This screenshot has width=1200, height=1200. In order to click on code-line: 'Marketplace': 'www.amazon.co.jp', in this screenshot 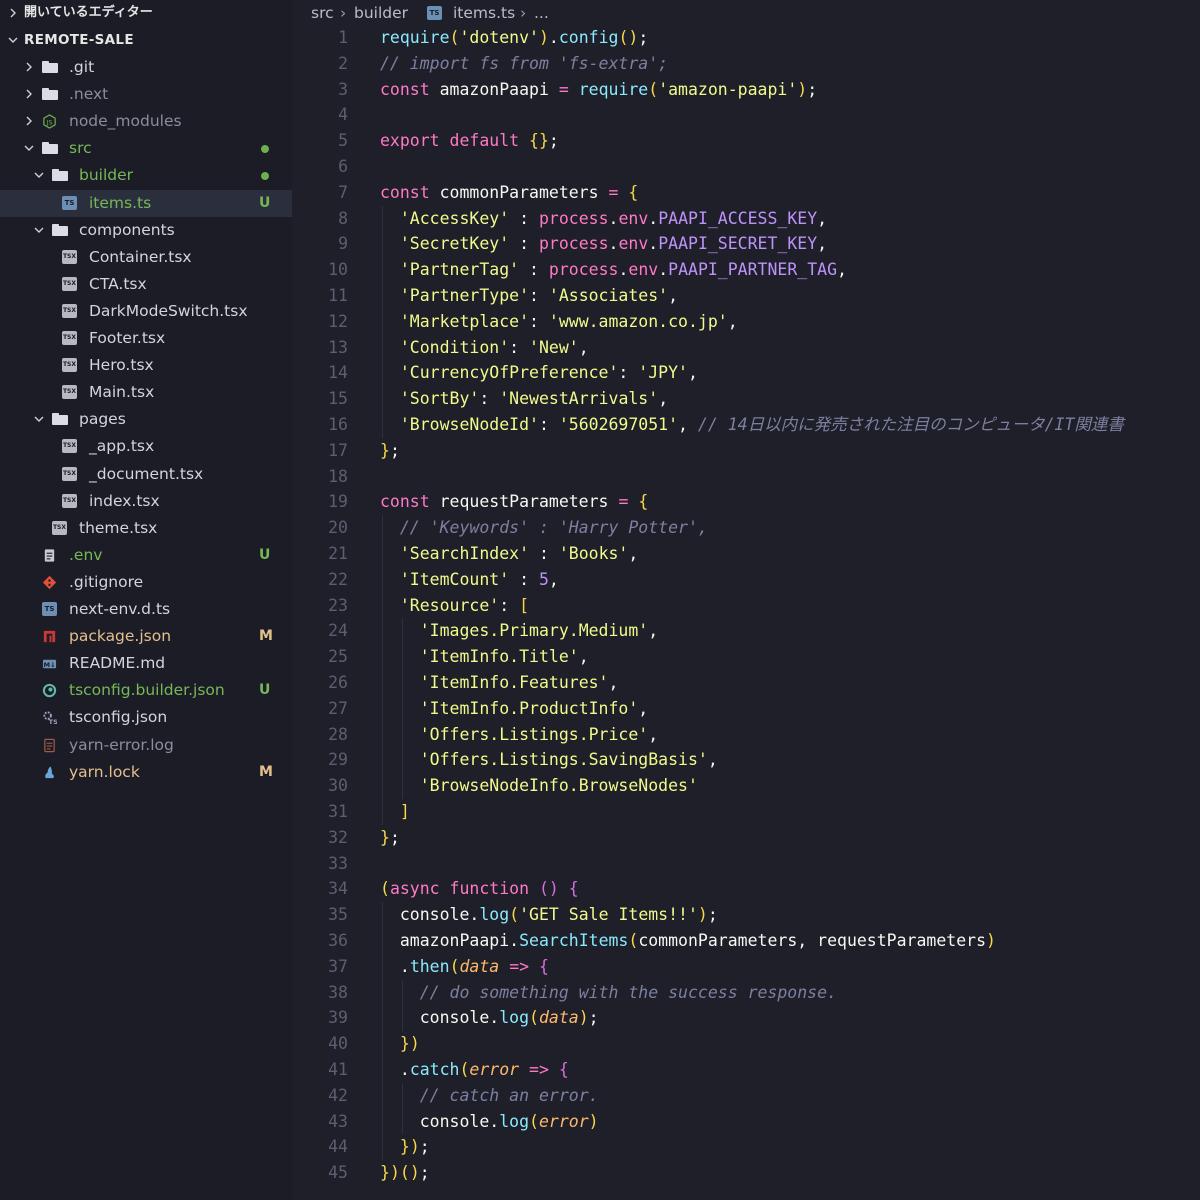, I will do `click(559, 322)`.